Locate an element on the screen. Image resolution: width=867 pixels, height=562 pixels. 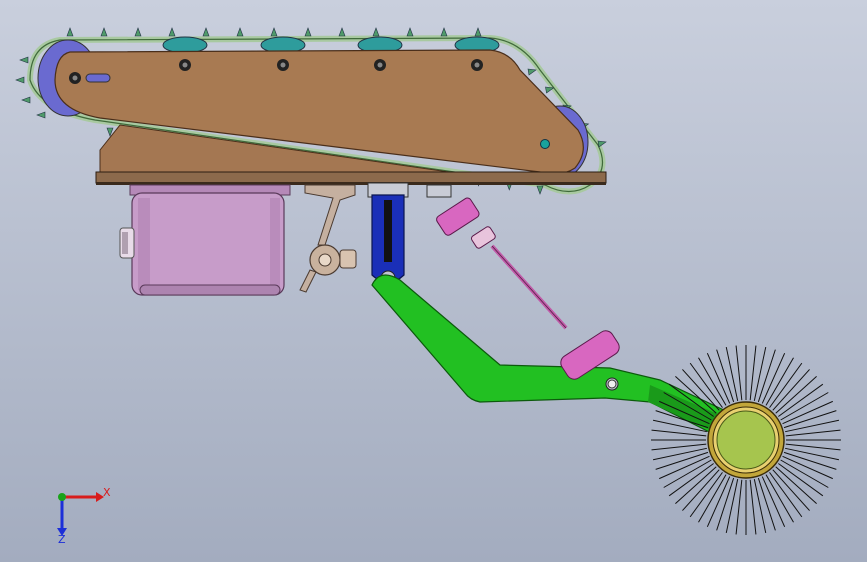
swing-arm is located at coordinates (558, 360).